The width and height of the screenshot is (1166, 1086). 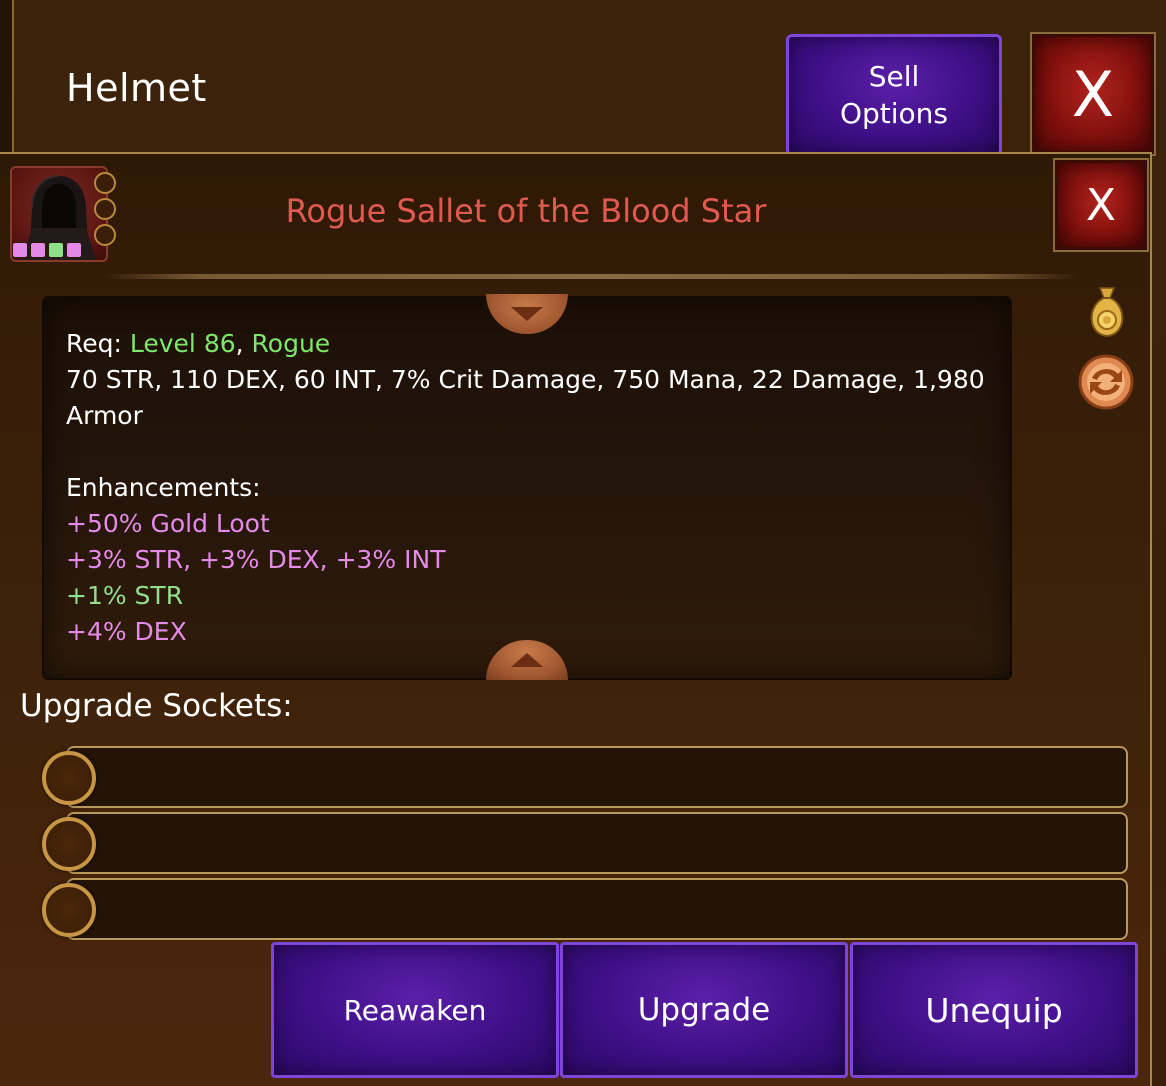 What do you see at coordinates (98, 343) in the screenshot?
I see `req-prefix: Req:` at bounding box center [98, 343].